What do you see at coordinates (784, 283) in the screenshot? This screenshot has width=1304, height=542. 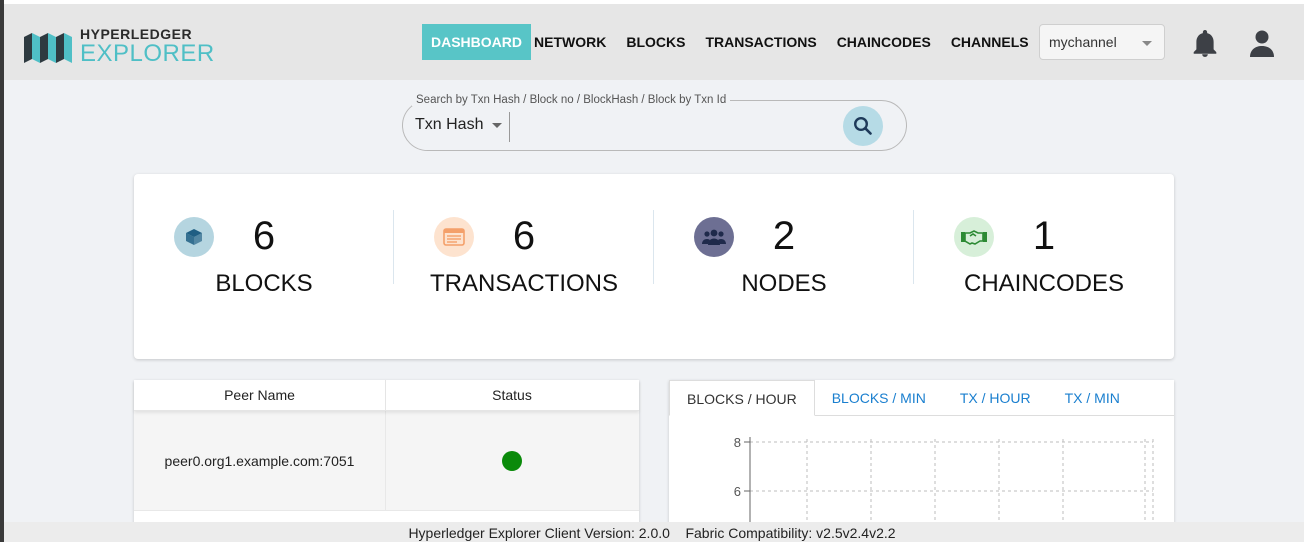 I see `stat-nodes-label: NODES` at bounding box center [784, 283].